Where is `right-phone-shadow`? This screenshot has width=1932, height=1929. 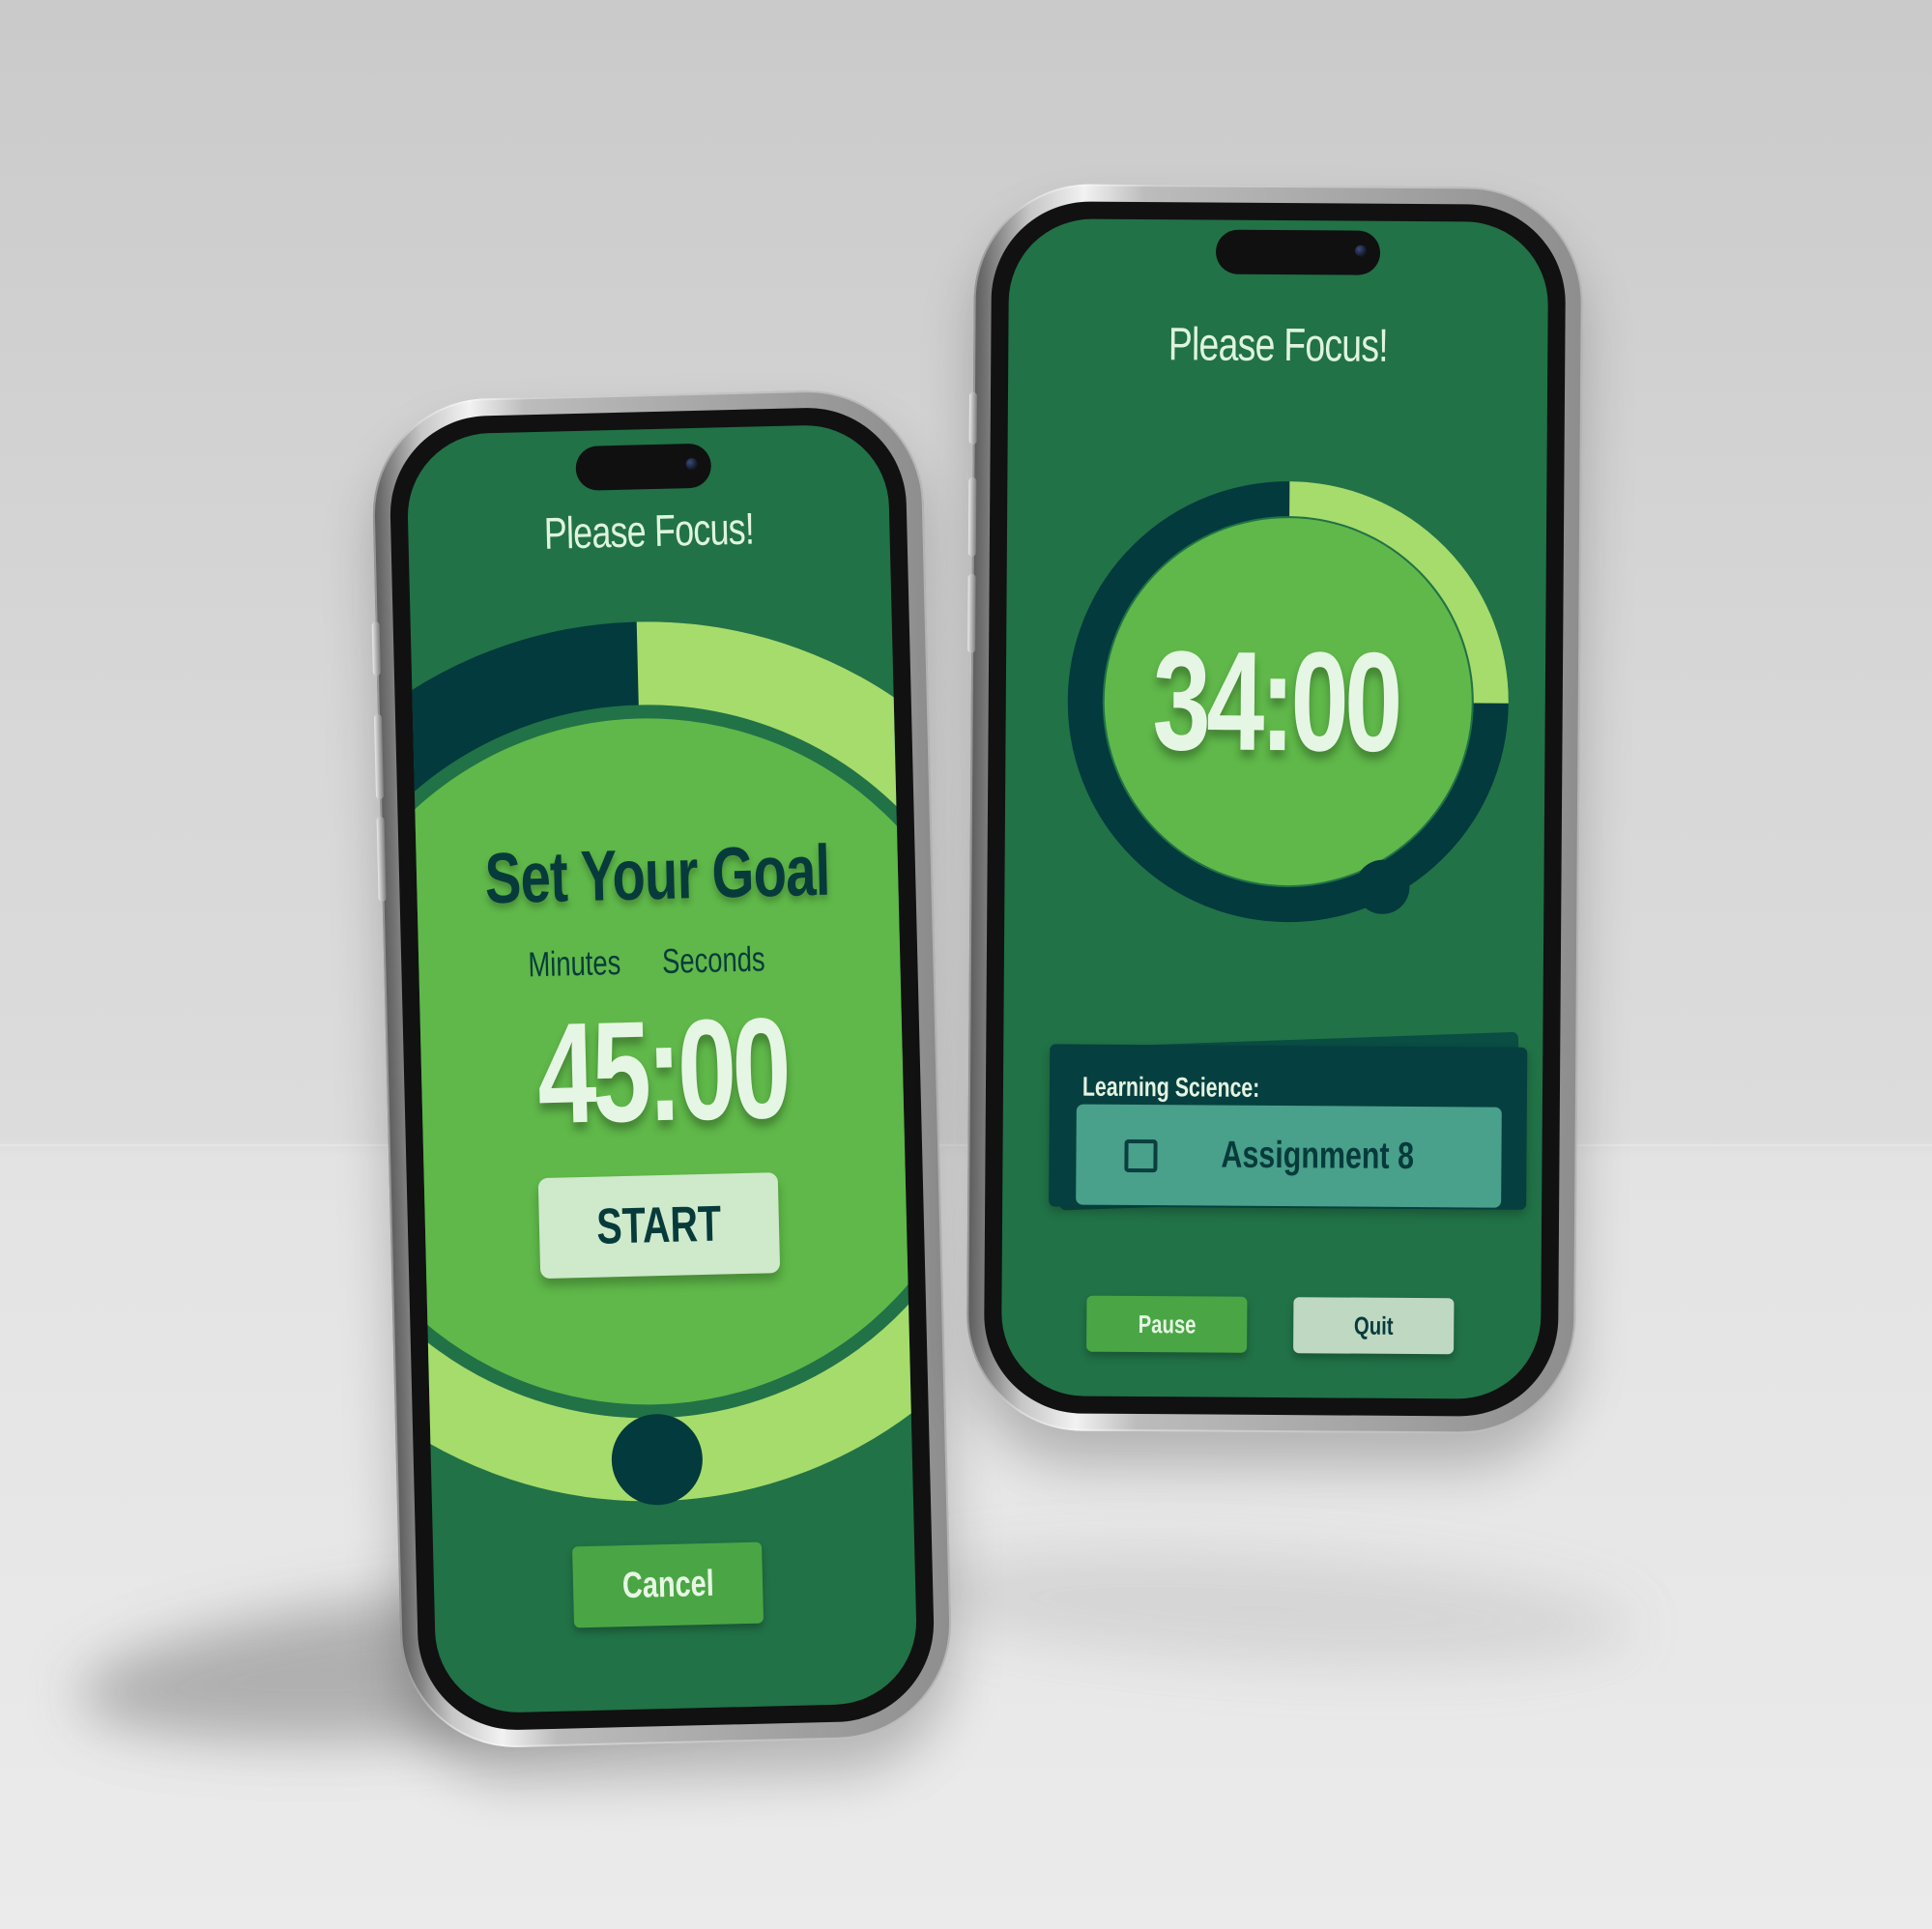
right-phone-shadow is located at coordinates (1266, 1609).